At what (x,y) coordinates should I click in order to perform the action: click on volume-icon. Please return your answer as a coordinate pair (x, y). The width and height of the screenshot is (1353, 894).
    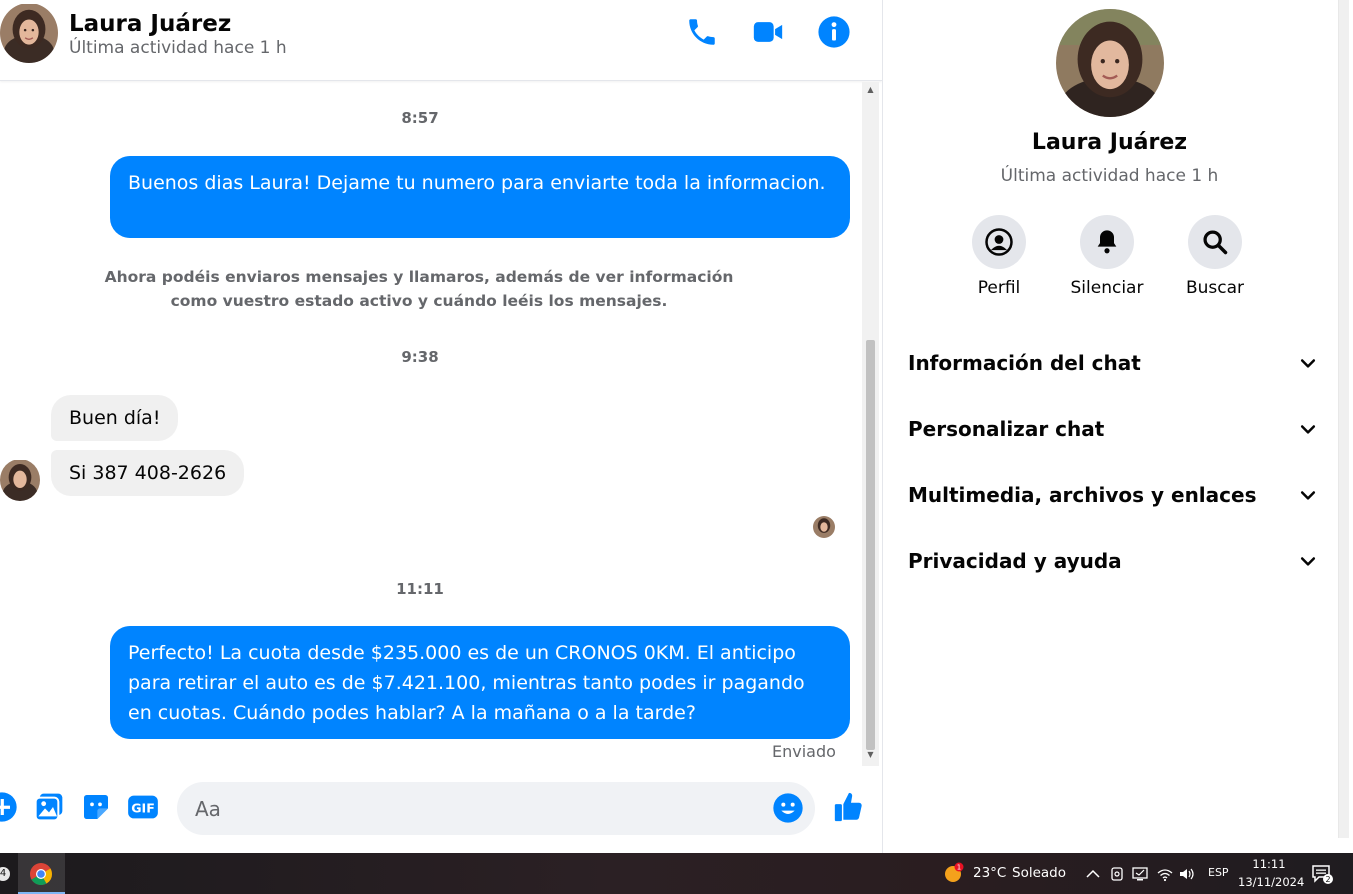
    Looking at the image, I should click on (1187, 874).